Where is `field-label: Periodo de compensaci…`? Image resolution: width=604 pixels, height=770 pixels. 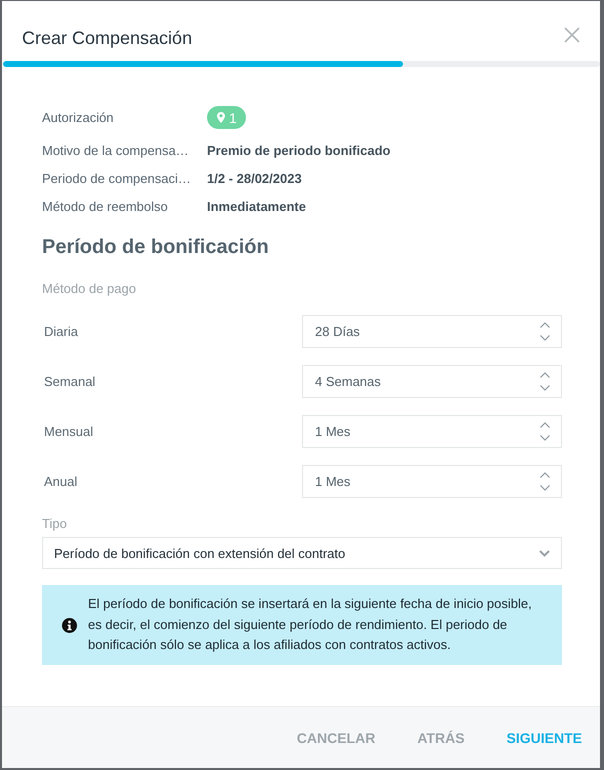
field-label: Periodo de compensaci… is located at coordinates (117, 178).